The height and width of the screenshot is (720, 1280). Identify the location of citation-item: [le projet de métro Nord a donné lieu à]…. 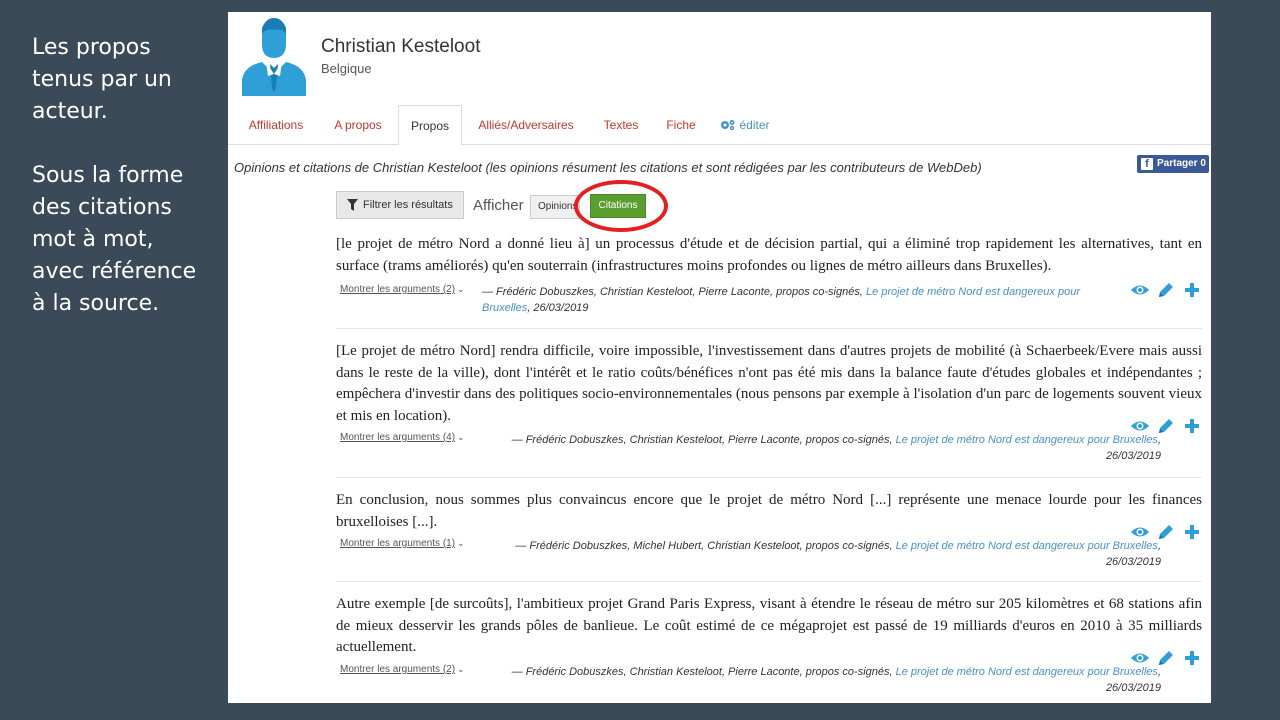
(769, 274).